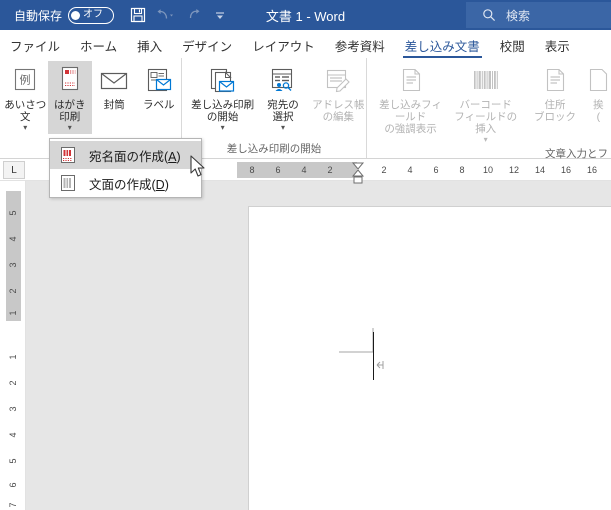  Describe the element at coordinates (462, 170) in the screenshot. I see `ruler-tick: 8` at that location.